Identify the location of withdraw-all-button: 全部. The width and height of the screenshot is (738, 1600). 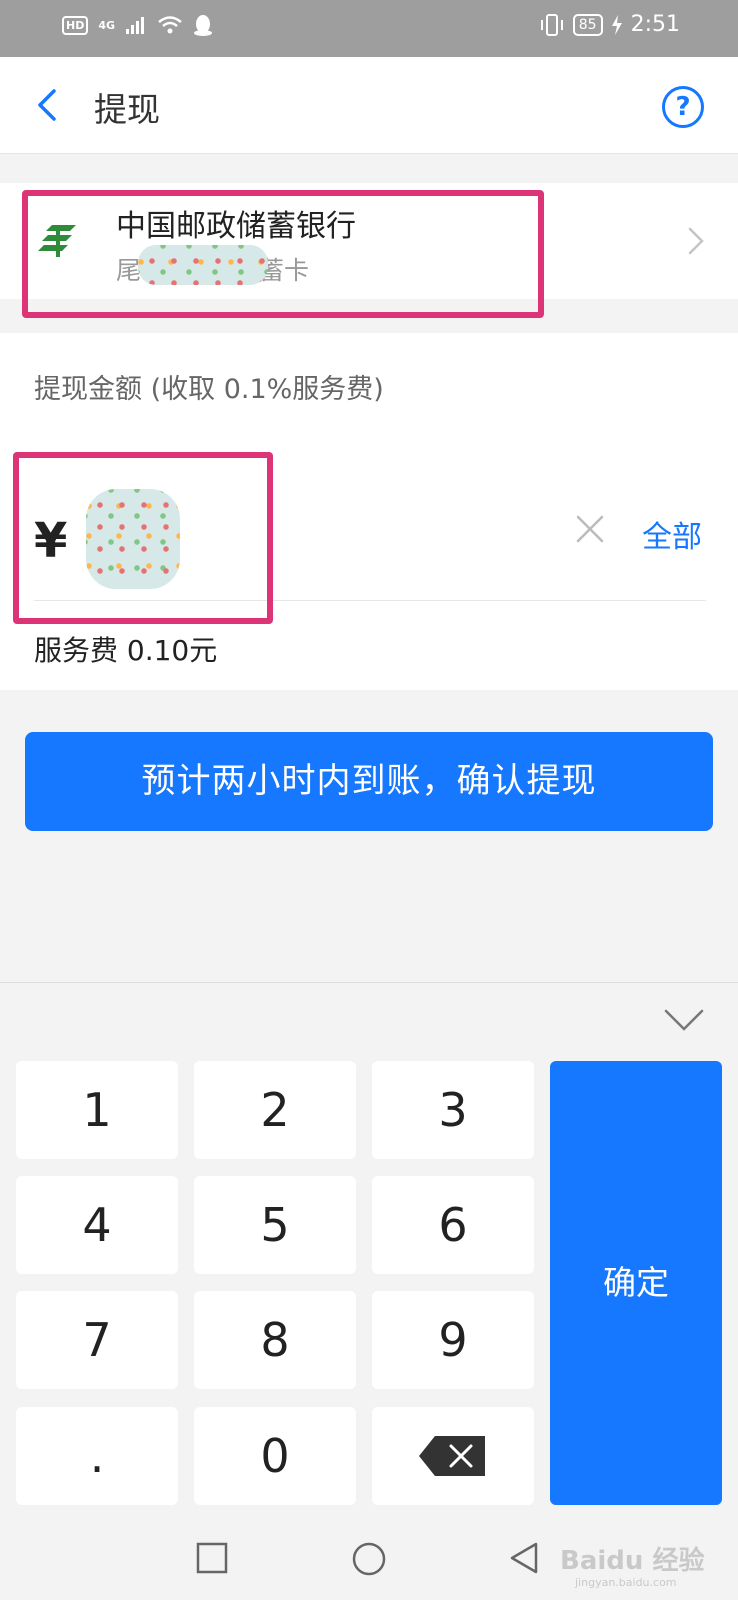
(672, 534).